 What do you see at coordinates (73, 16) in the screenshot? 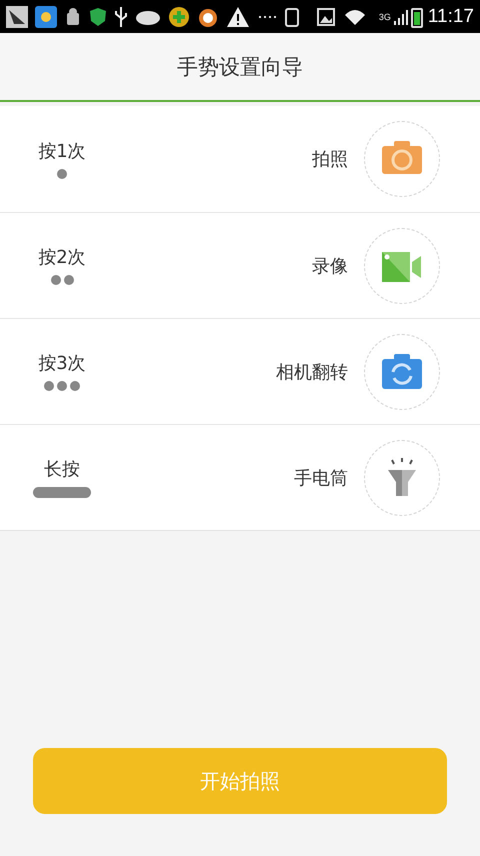
I see `robot-icon` at bounding box center [73, 16].